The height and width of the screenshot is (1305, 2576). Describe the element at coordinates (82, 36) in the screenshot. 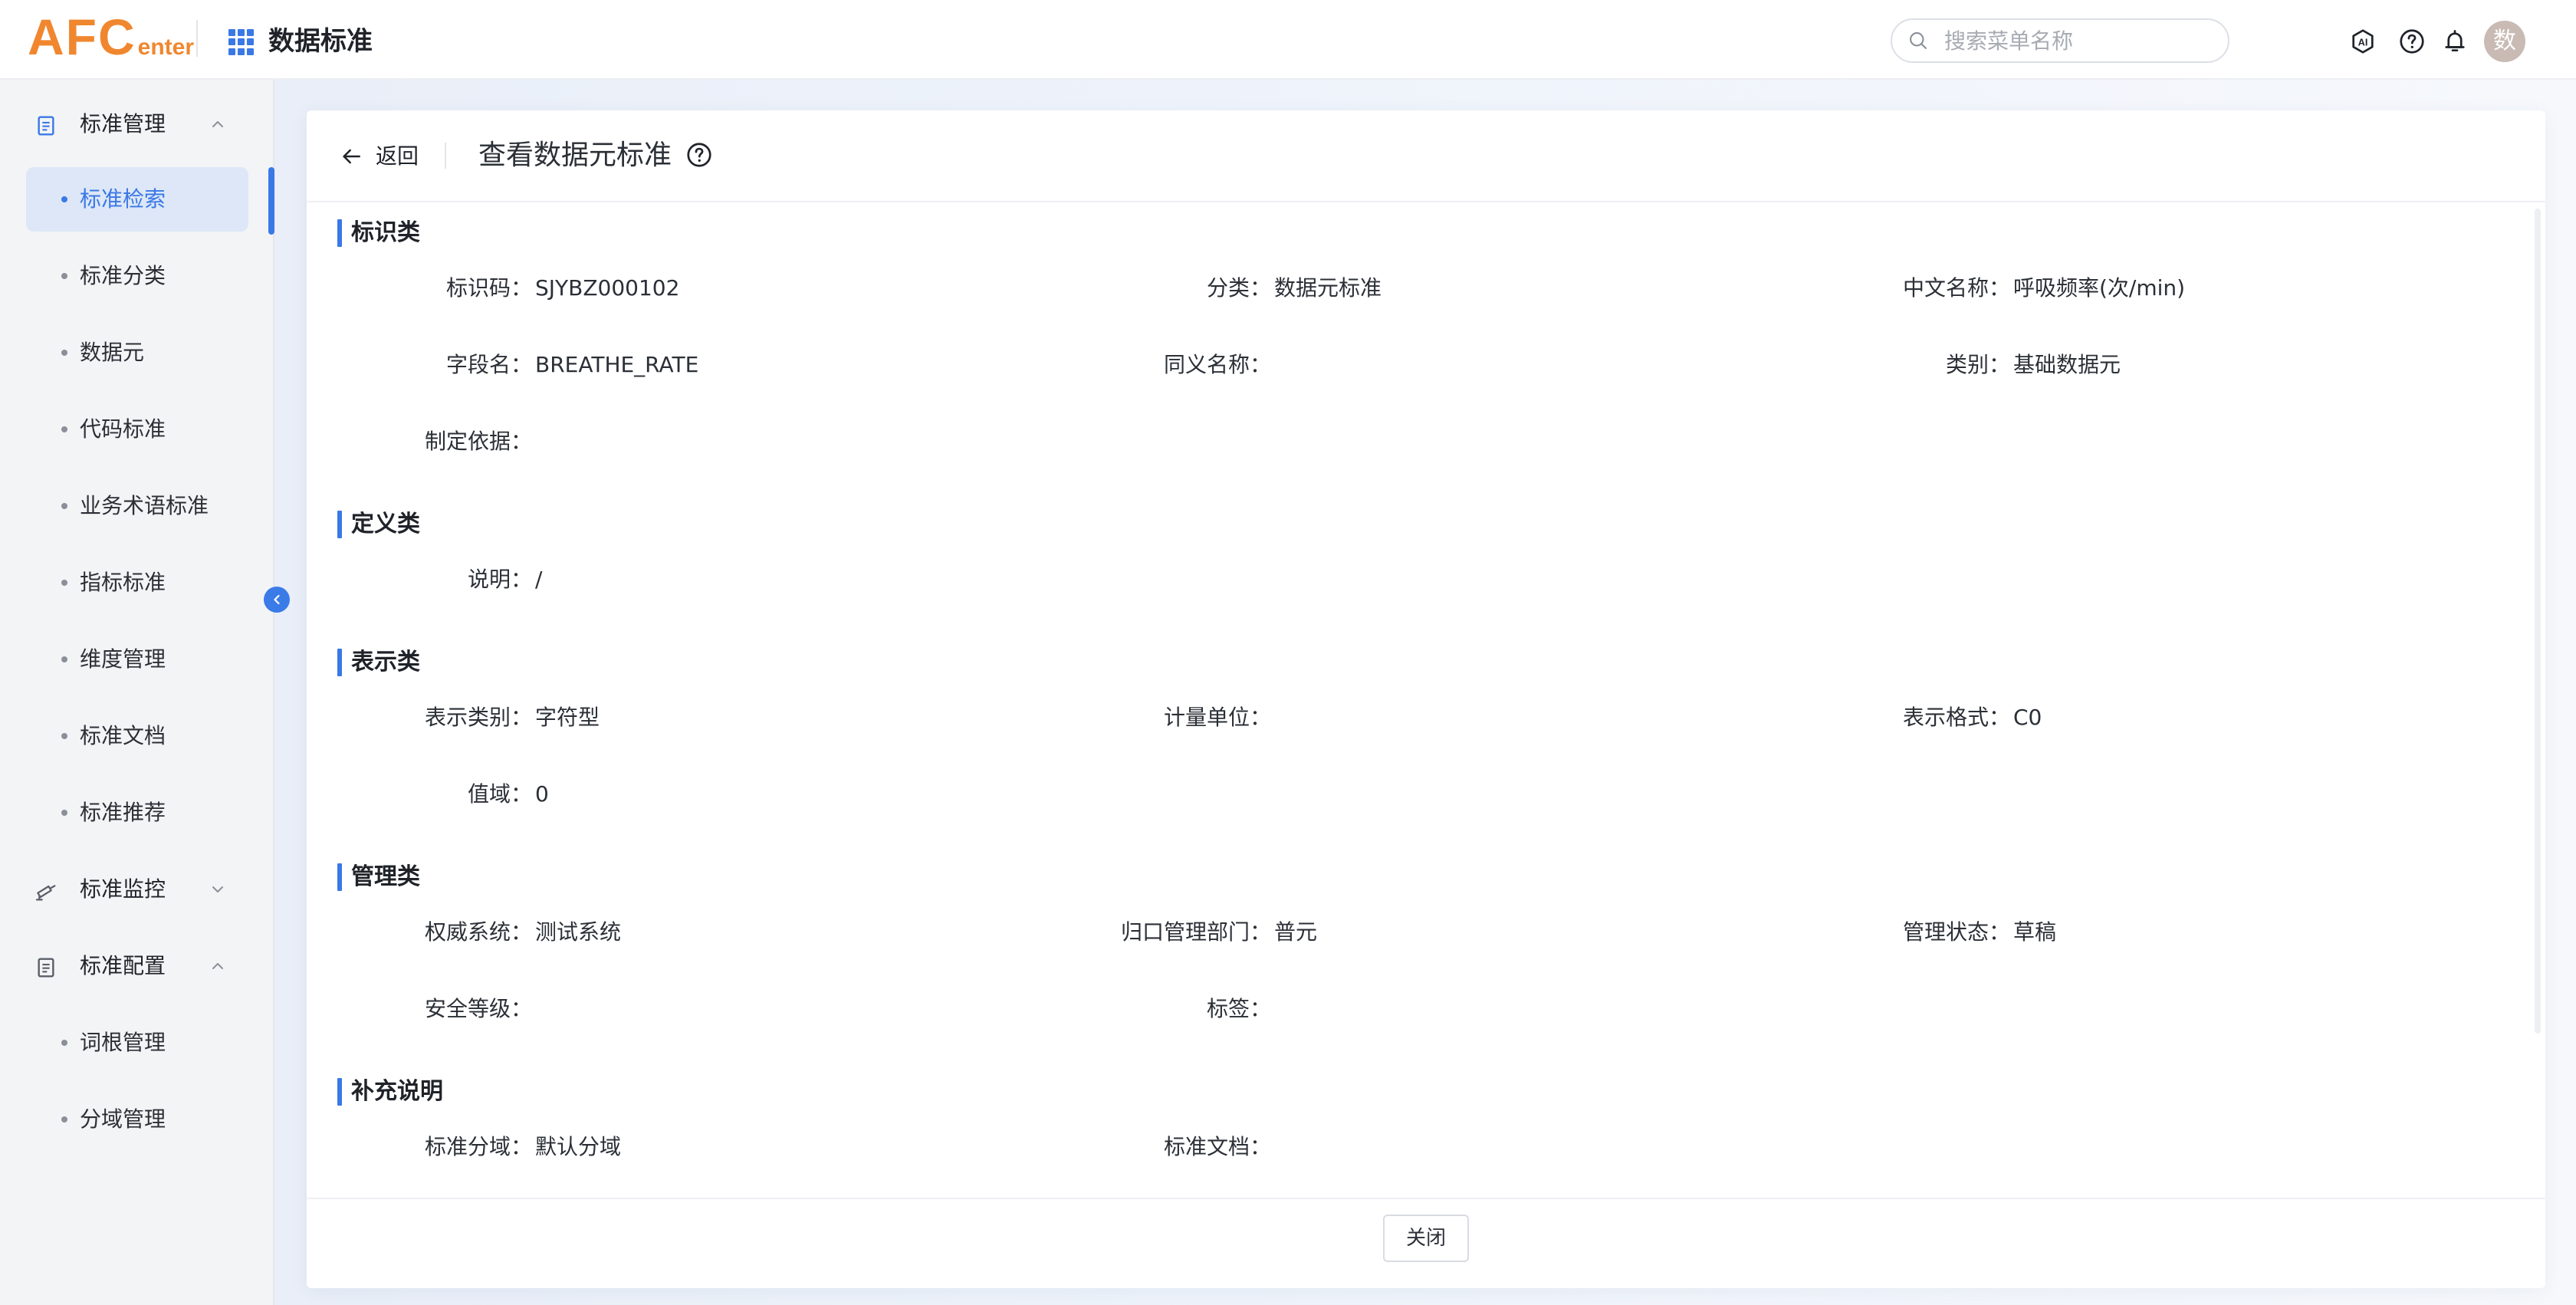

I see `logo-big-text: AFC` at that location.